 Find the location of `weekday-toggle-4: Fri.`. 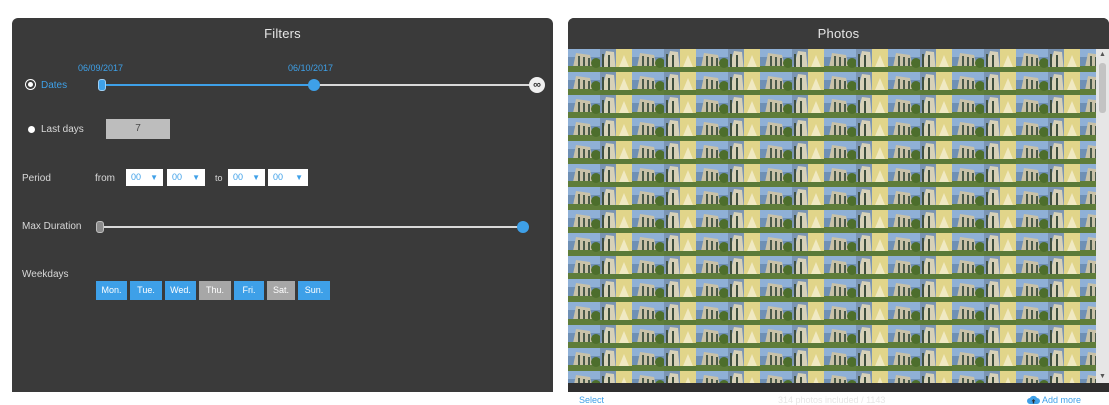

weekday-toggle-4: Fri. is located at coordinates (249, 290).